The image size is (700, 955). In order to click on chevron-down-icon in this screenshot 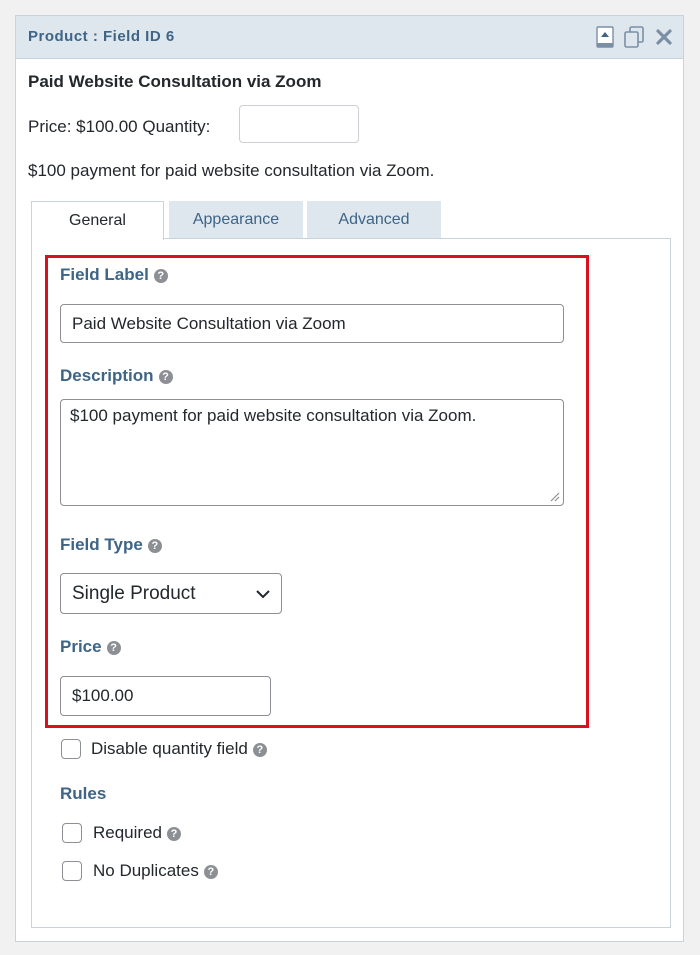, I will do `click(263, 594)`.